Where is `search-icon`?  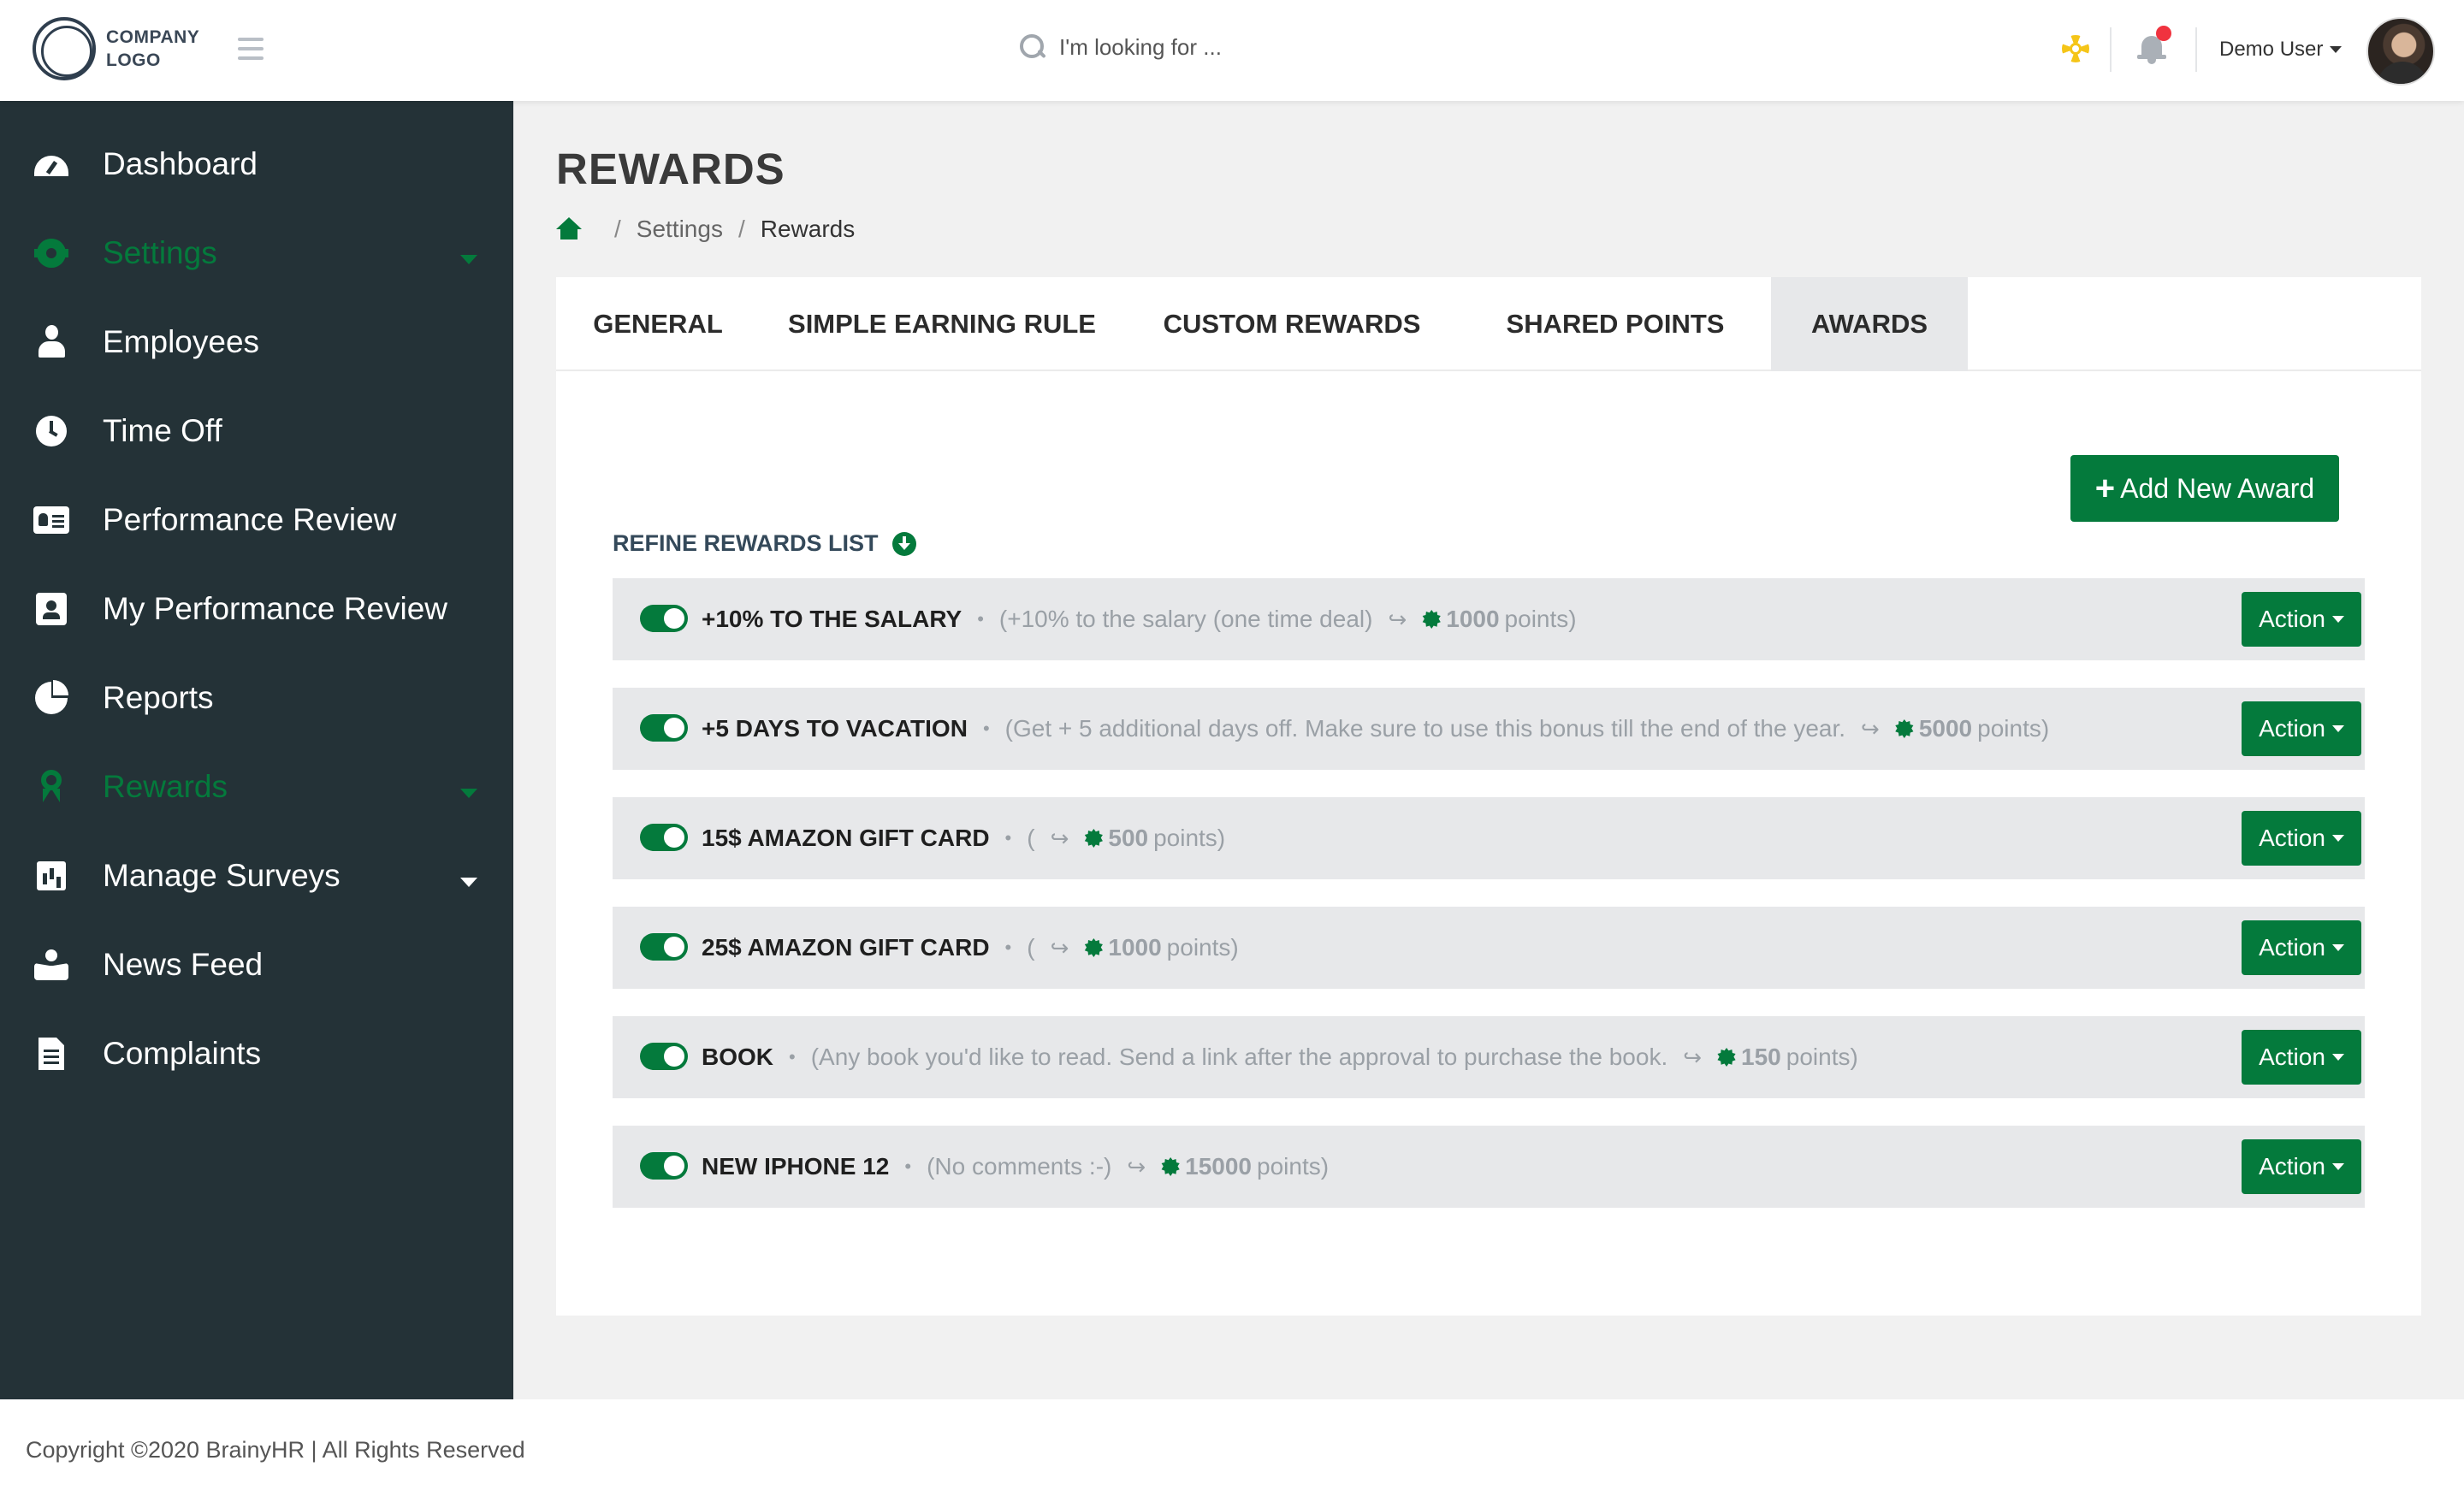
search-icon is located at coordinates (1032, 47).